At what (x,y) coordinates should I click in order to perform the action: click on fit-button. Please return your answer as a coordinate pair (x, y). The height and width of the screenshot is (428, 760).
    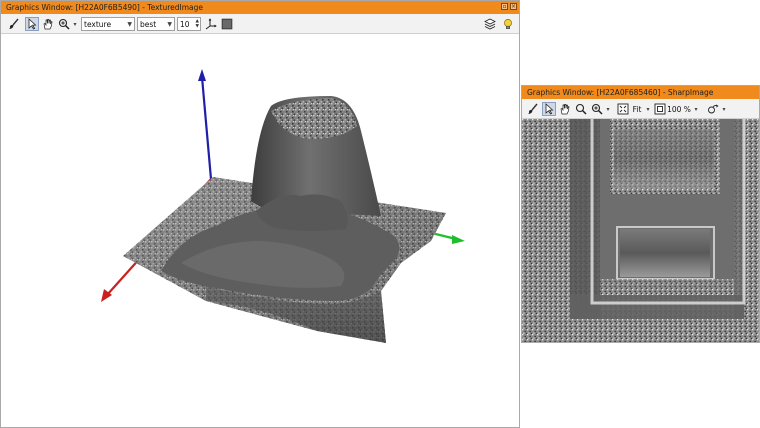
    Looking at the image, I should click on (623, 109).